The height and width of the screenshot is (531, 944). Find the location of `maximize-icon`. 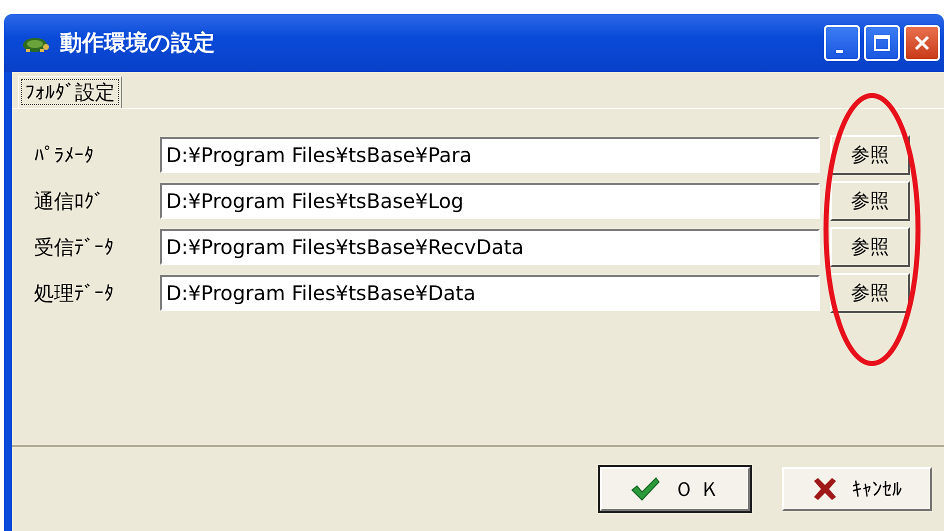

maximize-icon is located at coordinates (882, 43).